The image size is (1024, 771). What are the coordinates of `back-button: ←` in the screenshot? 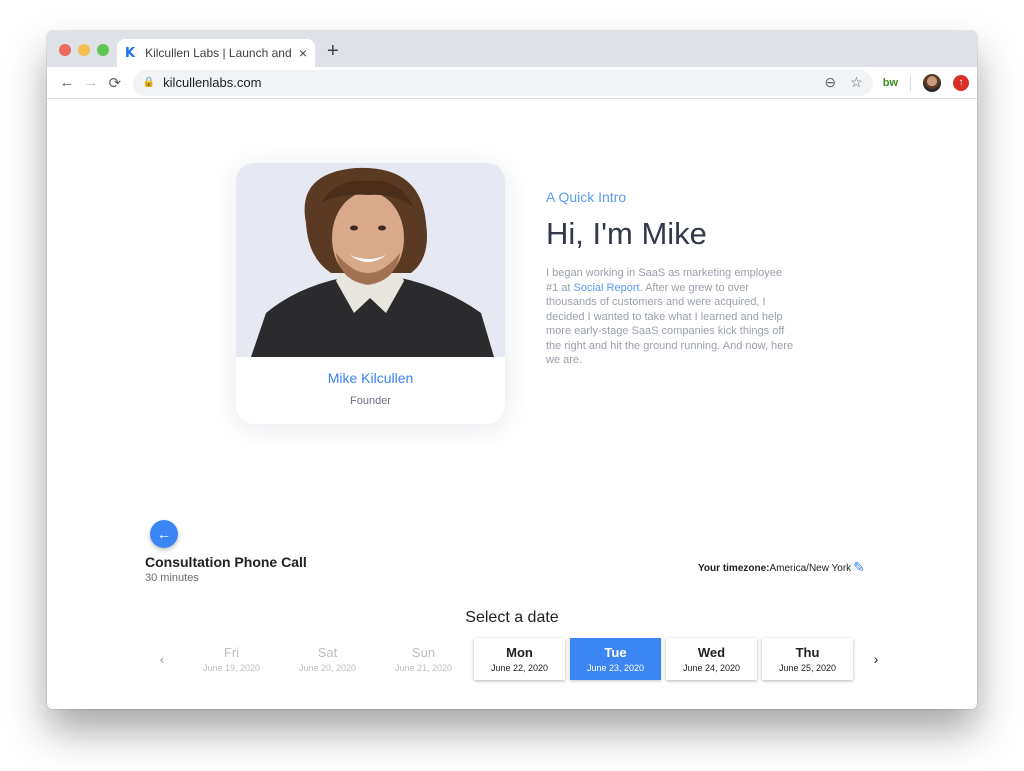 It's located at (164, 534).